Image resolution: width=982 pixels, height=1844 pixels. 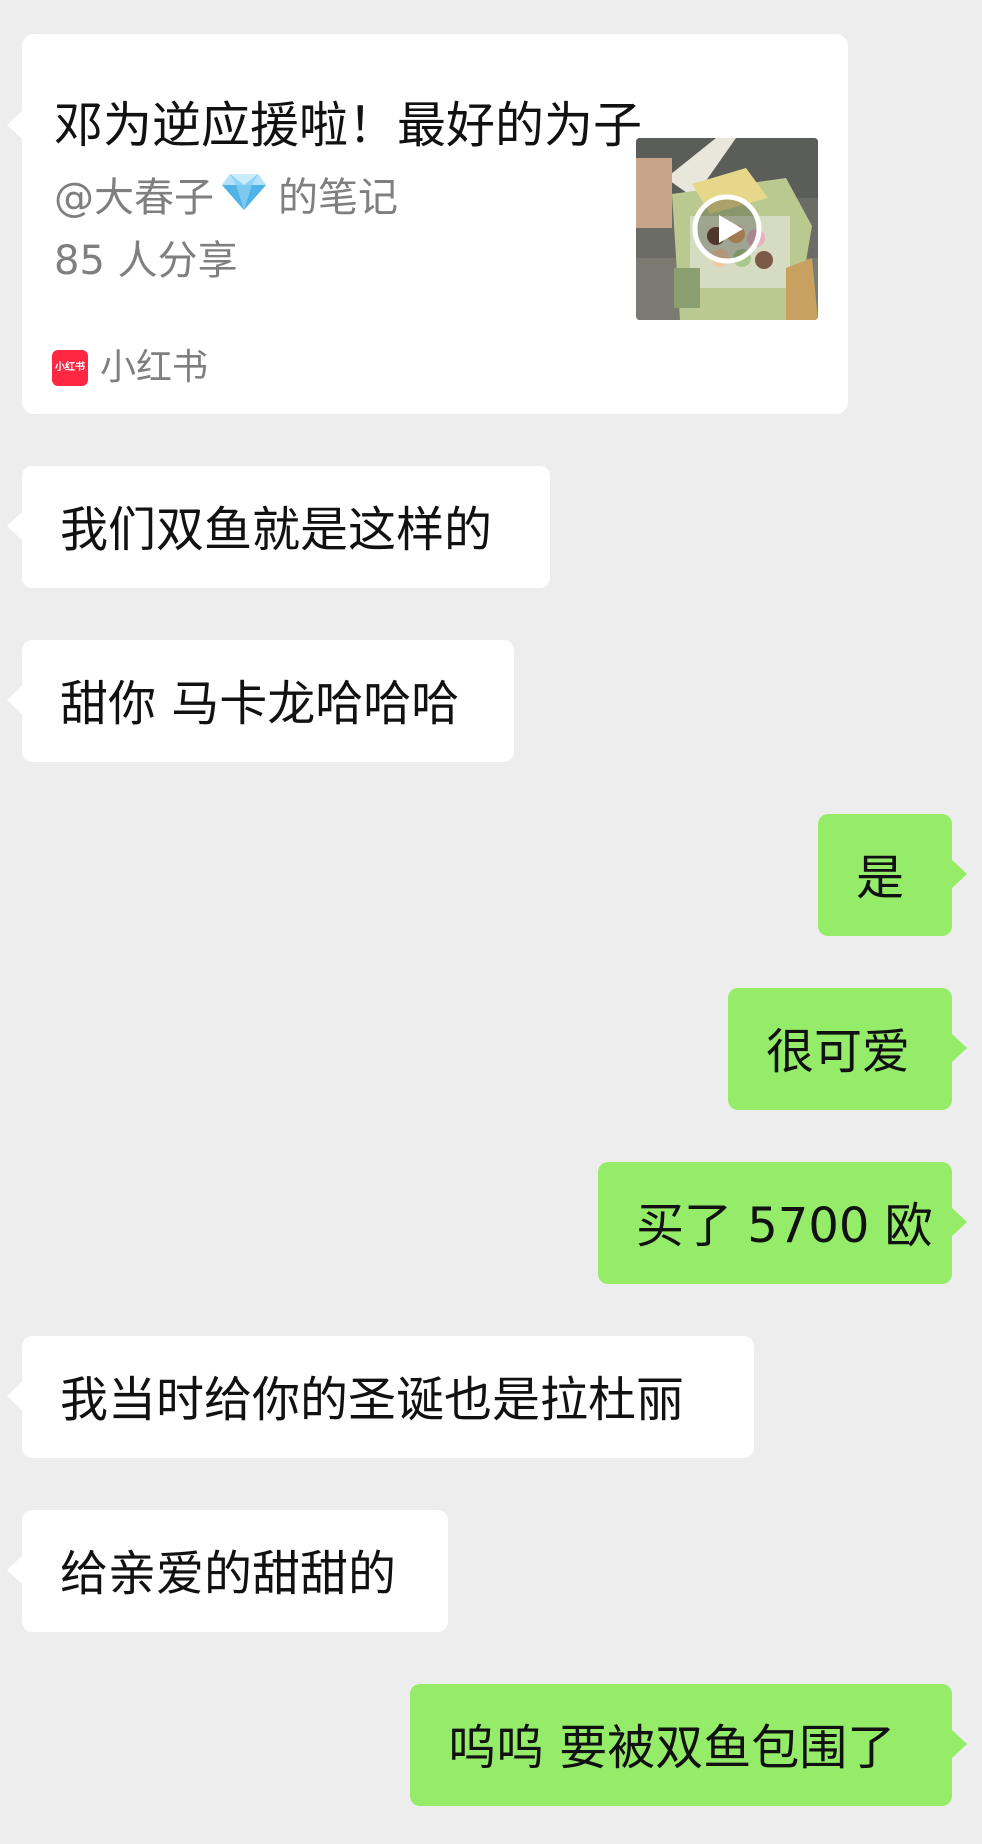 I want to click on message-text: 给亲爱的甜甜的, so click(x=228, y=1574).